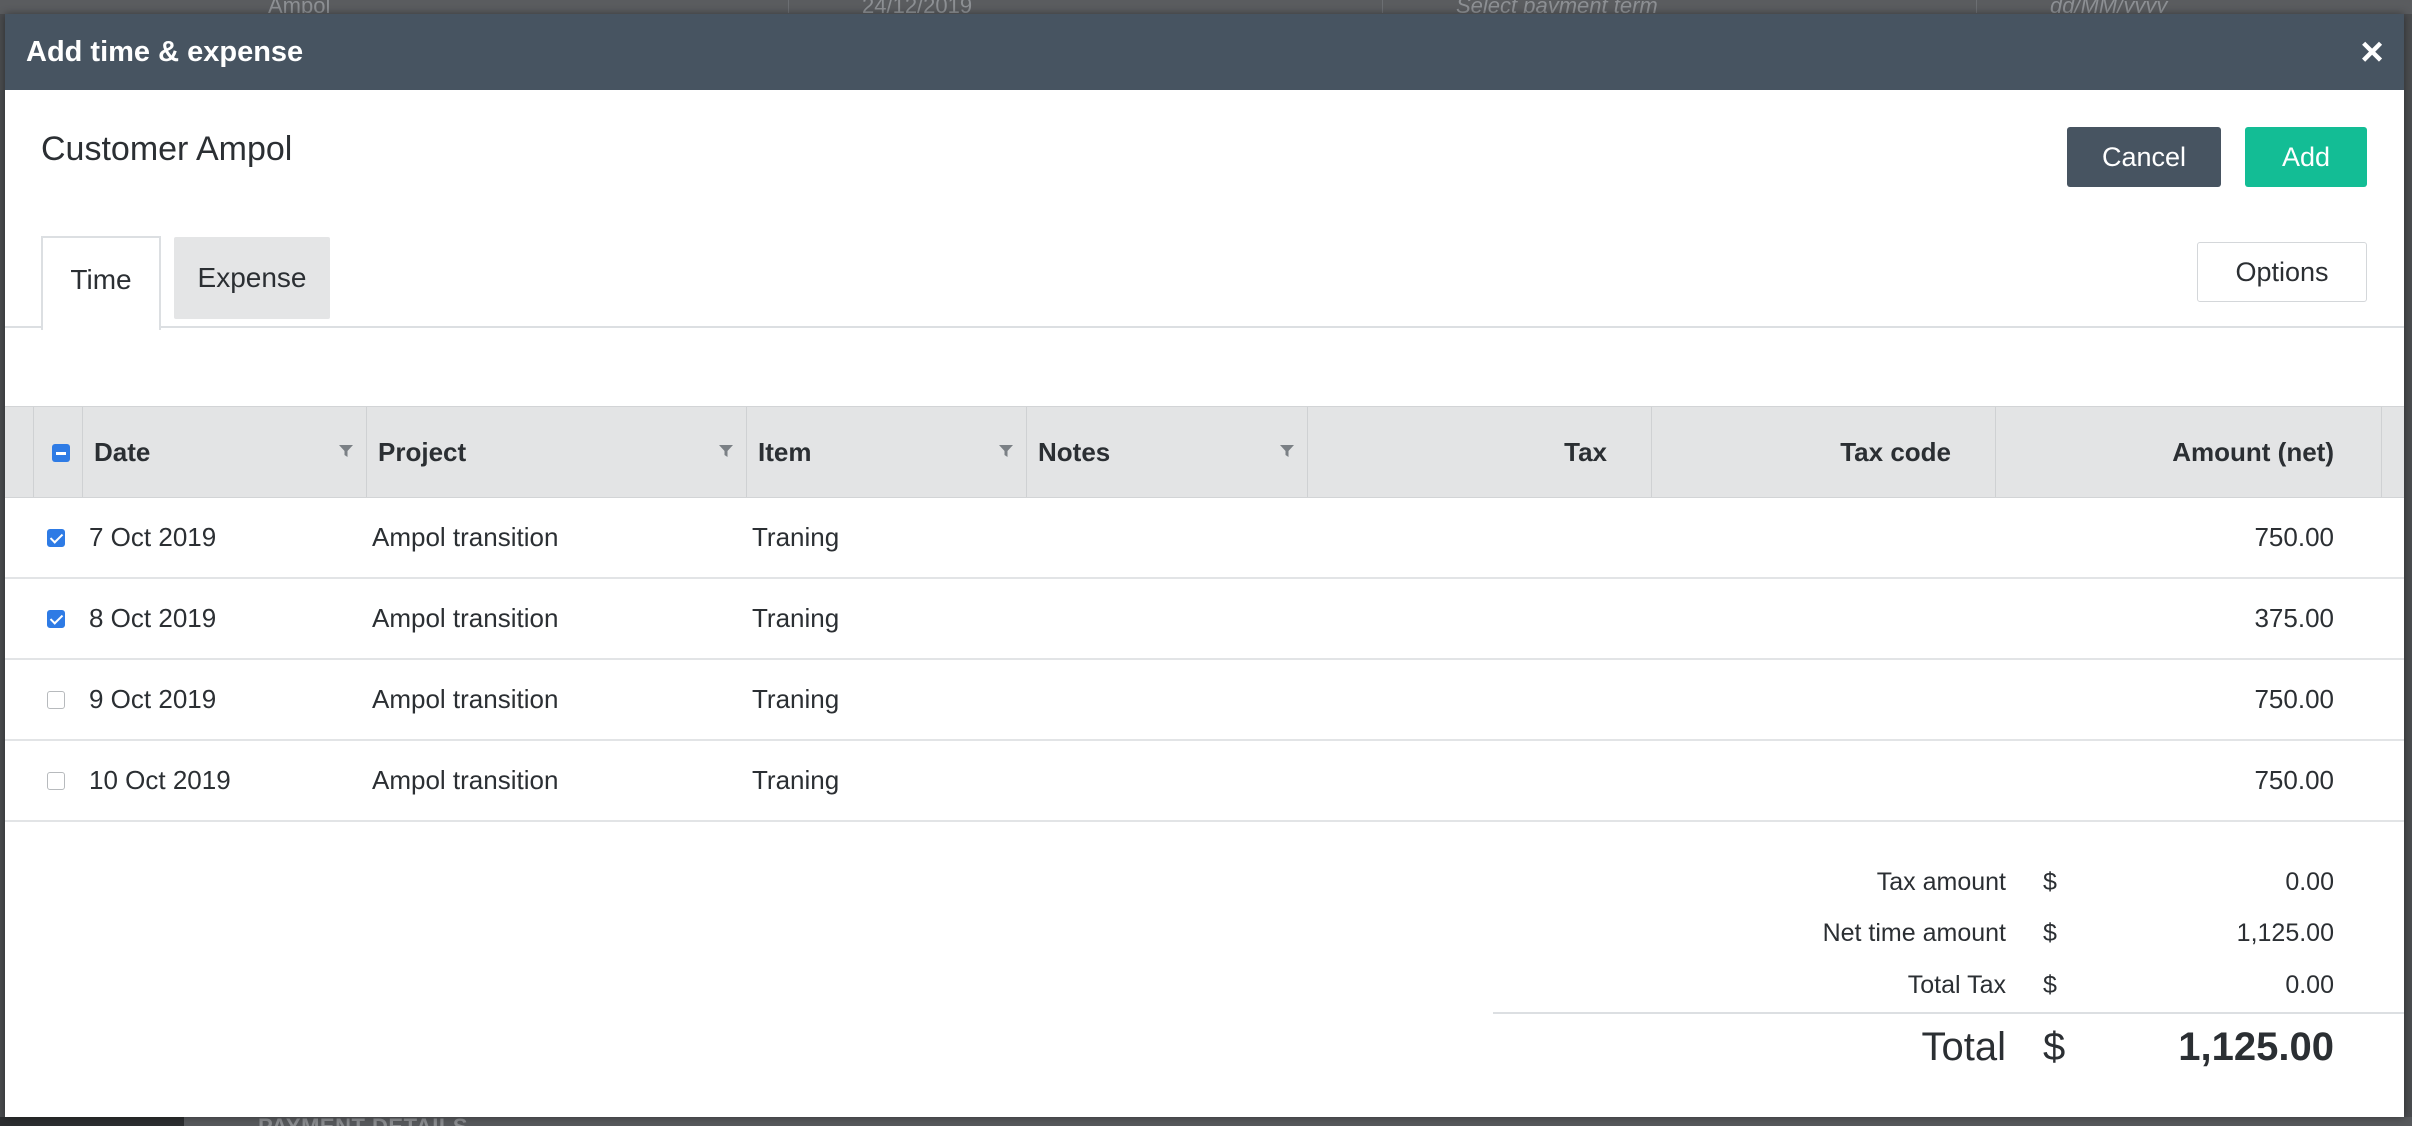  Describe the element at coordinates (2256, 1047) in the screenshot. I see `total-value: 1,125.00` at that location.